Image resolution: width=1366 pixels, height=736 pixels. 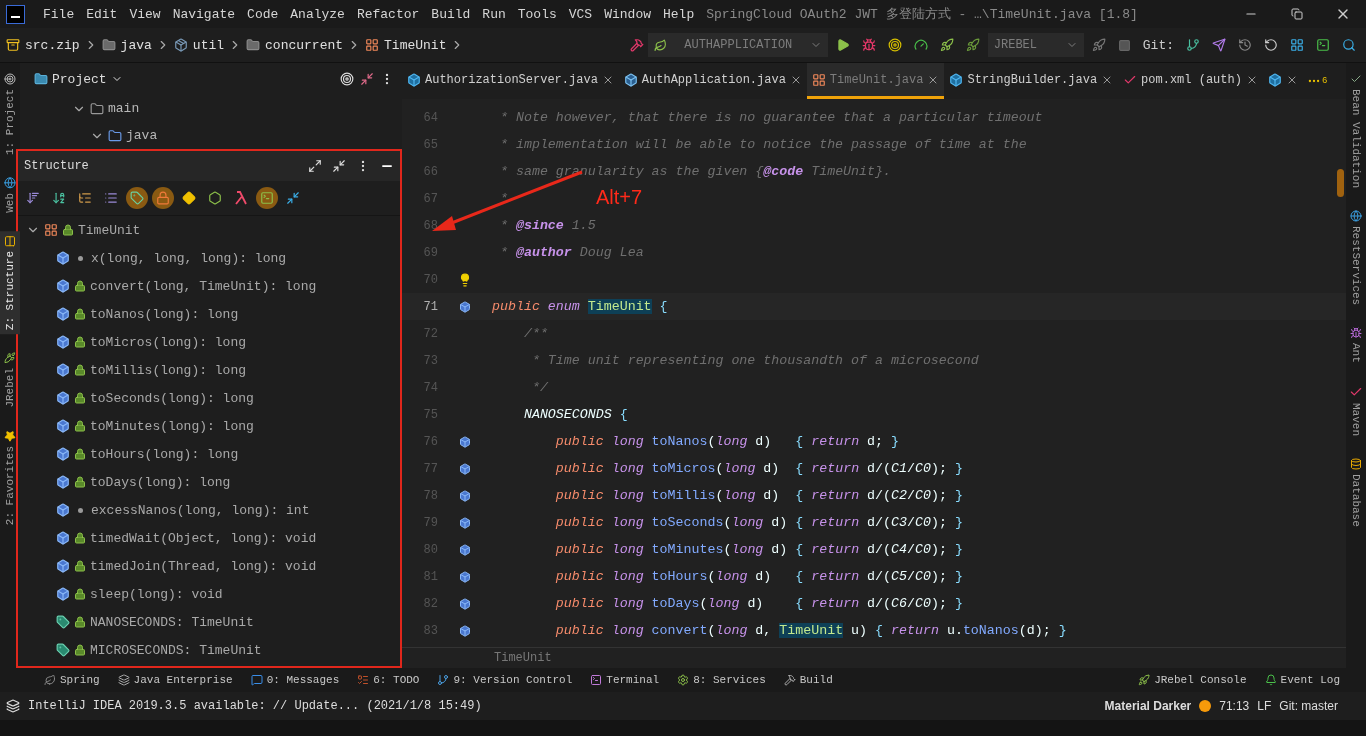 What do you see at coordinates (172, 426) in the screenshot?
I see `structure-item: toMinutes(long): long` at bounding box center [172, 426].